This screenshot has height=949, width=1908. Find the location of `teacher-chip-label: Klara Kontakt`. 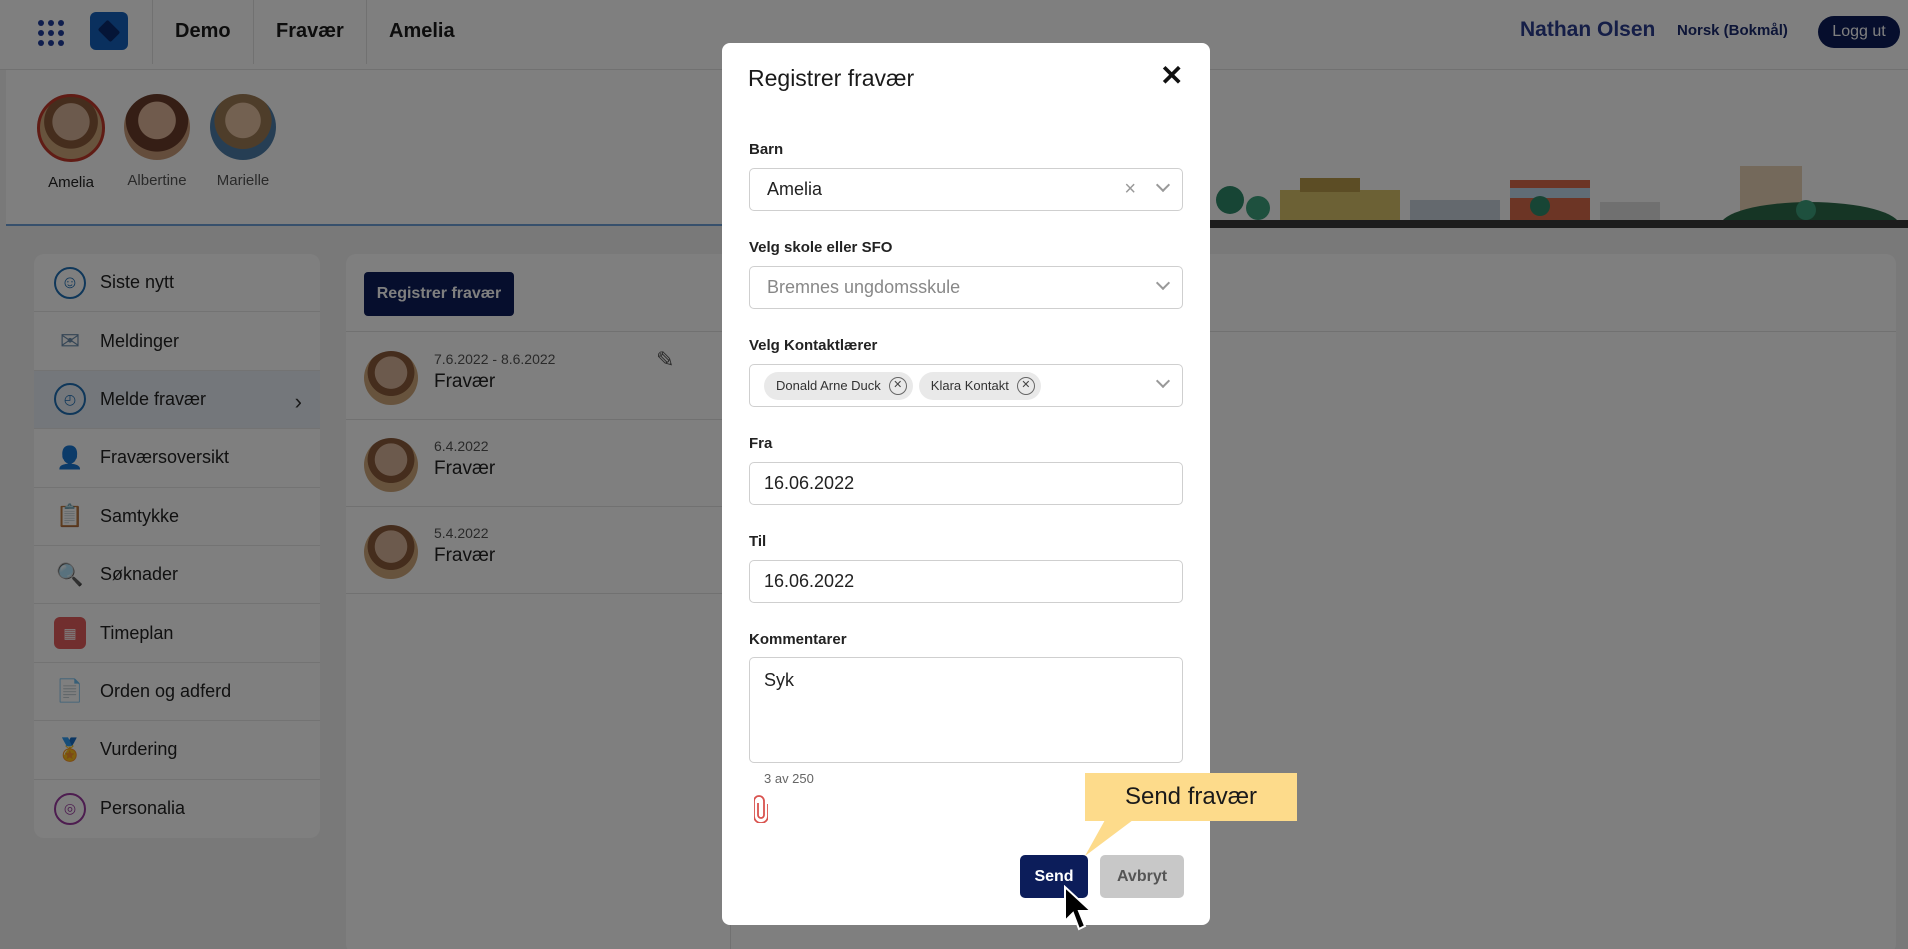

teacher-chip-label: Klara Kontakt is located at coordinates (969, 385).